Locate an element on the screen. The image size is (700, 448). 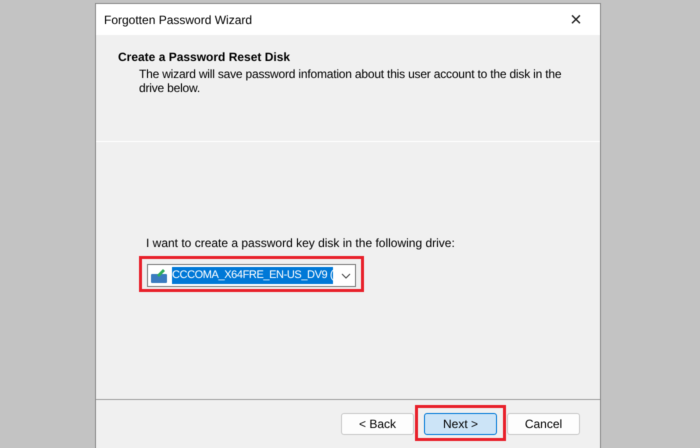
drive-name: CCCOMA_X64FRE_EN-US_DV9 ( is located at coordinates (253, 275).